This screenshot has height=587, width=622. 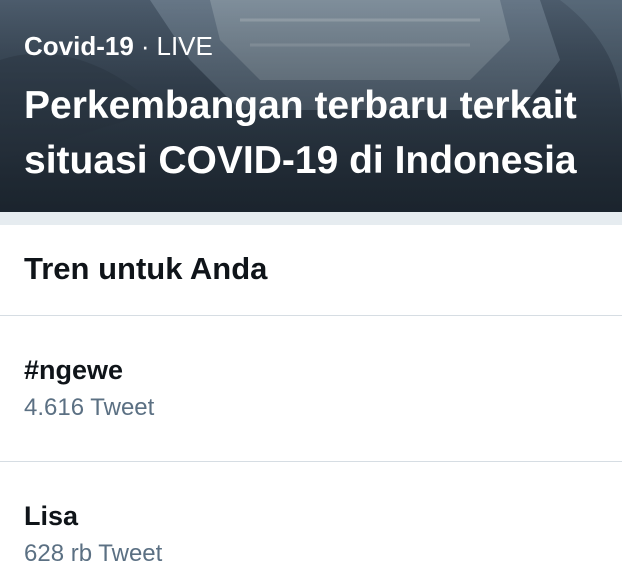 I want to click on trend-tweet-count: 628 rb Tweet, so click(x=93, y=553).